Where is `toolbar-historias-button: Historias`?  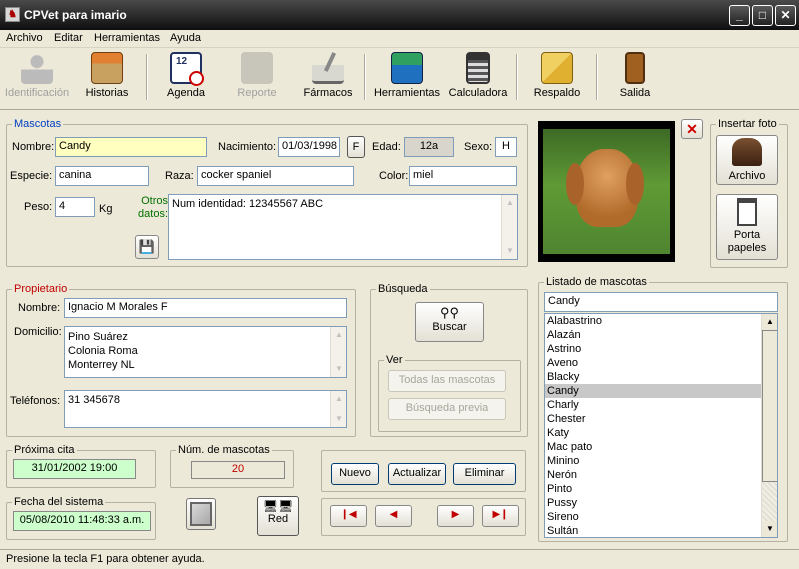
toolbar-historias-button: Historias is located at coordinates (107, 79).